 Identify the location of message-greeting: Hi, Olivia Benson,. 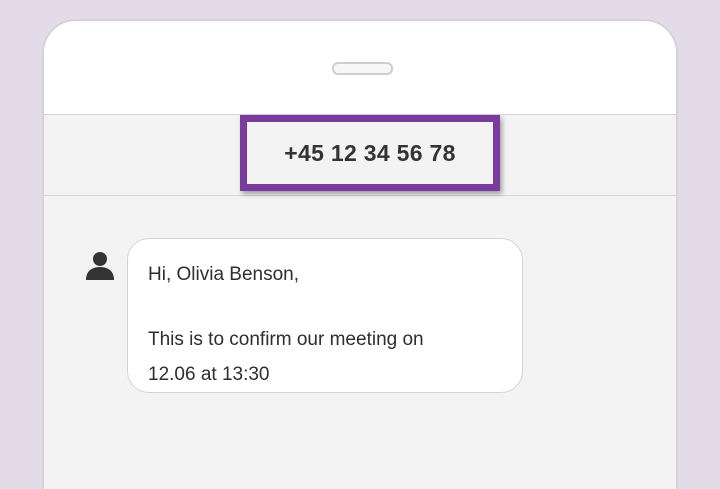
(224, 274).